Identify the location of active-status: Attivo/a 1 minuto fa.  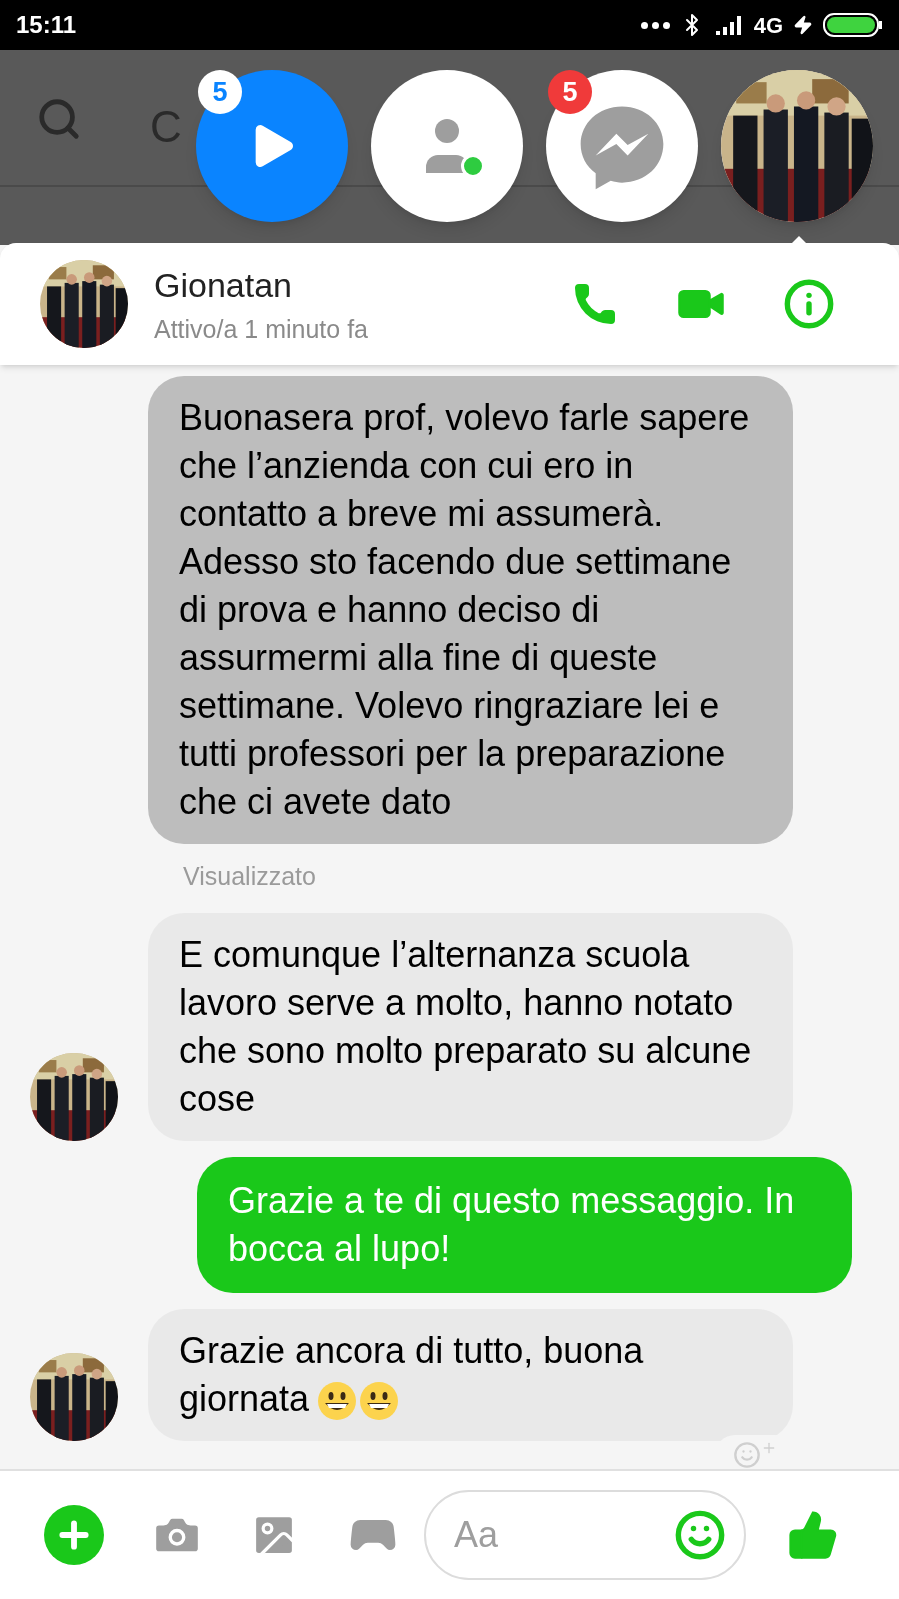
(261, 329).